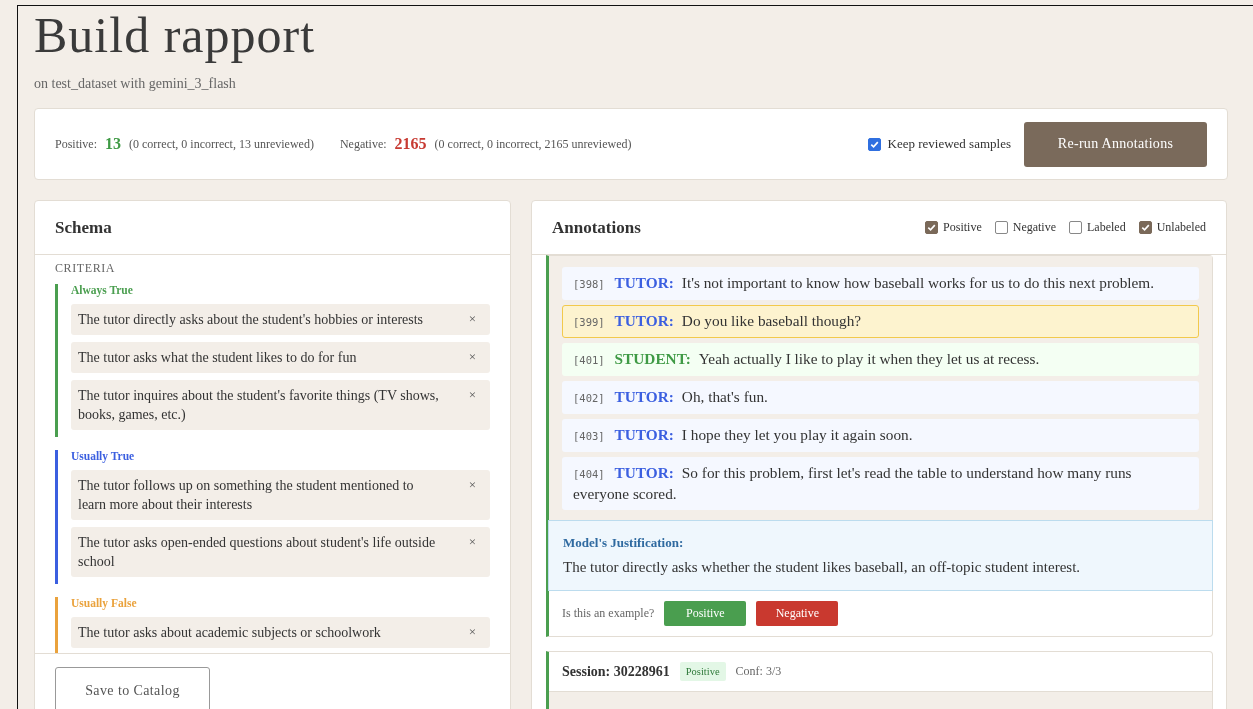  Describe the element at coordinates (86, 268) in the screenshot. I see `section-label: CRITERIA` at that location.